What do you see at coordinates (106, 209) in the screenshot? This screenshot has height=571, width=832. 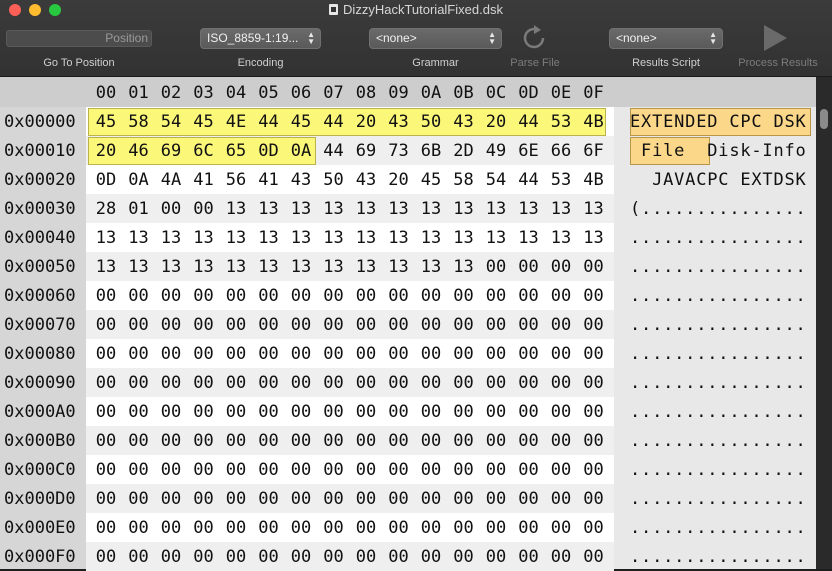 I see `hex-byte: 28` at bounding box center [106, 209].